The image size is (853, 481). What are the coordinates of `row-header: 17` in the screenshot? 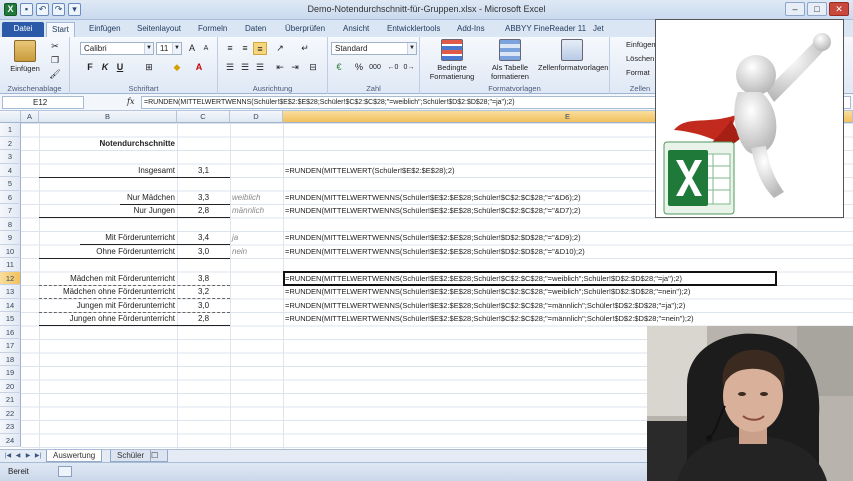 It's located at (10, 346).